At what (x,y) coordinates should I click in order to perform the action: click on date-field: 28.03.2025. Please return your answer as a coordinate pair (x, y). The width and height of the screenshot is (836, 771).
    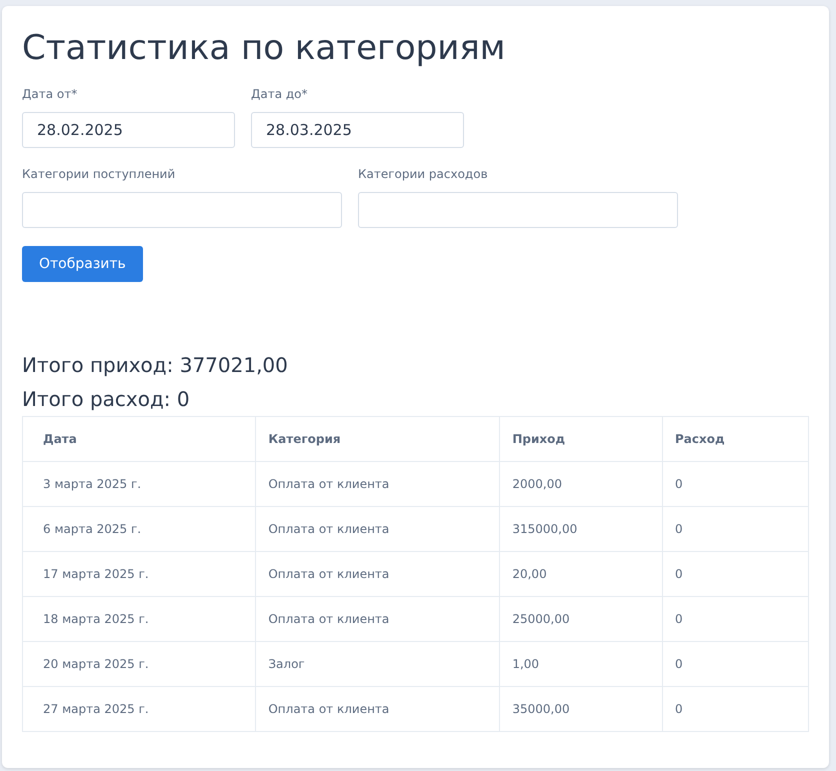
    Looking at the image, I should click on (357, 130).